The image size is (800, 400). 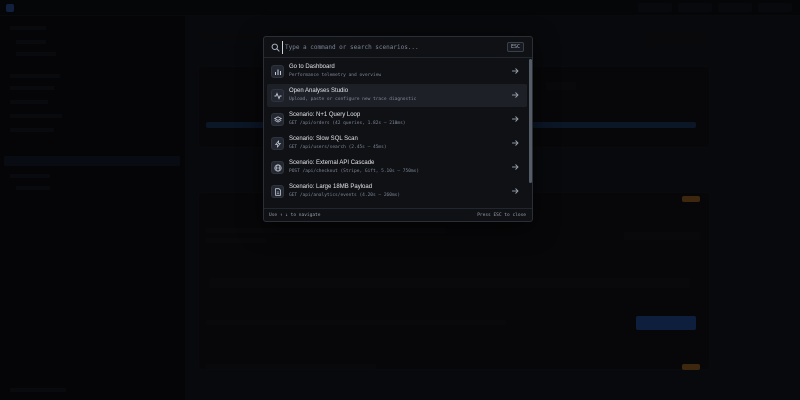 What do you see at coordinates (295, 215) in the screenshot?
I see `navigate-hint: Use ↑ ↓ to navigate` at bounding box center [295, 215].